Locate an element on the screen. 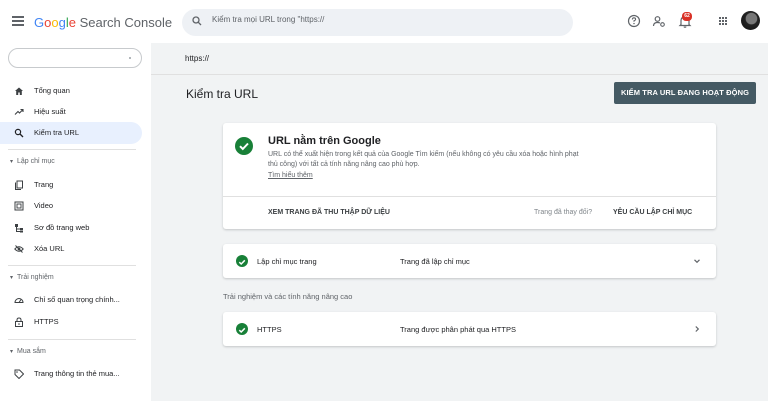  gauge-icon is located at coordinates (19, 300).